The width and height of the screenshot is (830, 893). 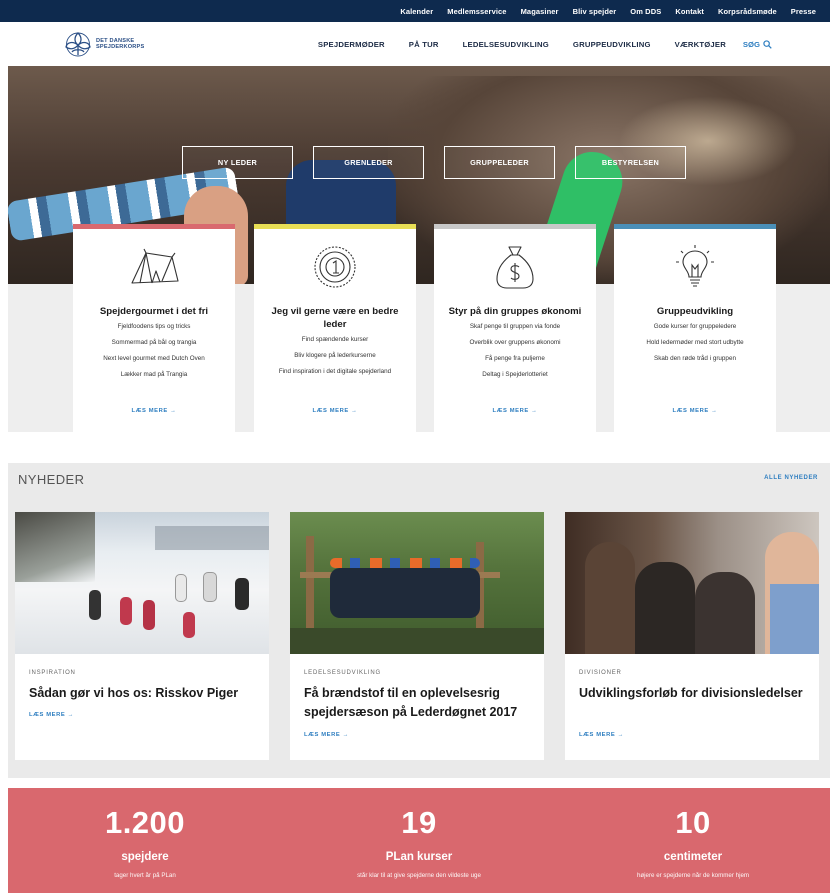 I want to click on search-icon, so click(x=767, y=44).